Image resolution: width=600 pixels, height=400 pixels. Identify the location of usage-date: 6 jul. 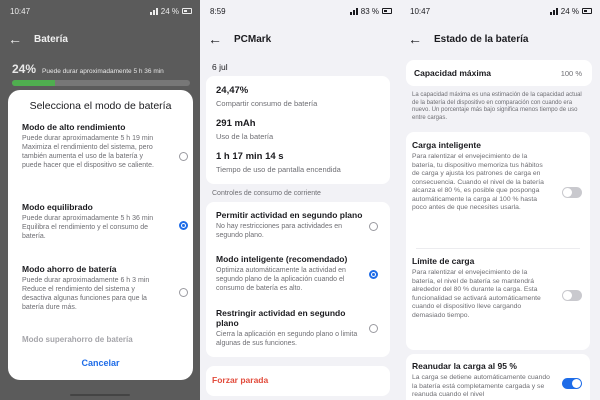
(220, 67).